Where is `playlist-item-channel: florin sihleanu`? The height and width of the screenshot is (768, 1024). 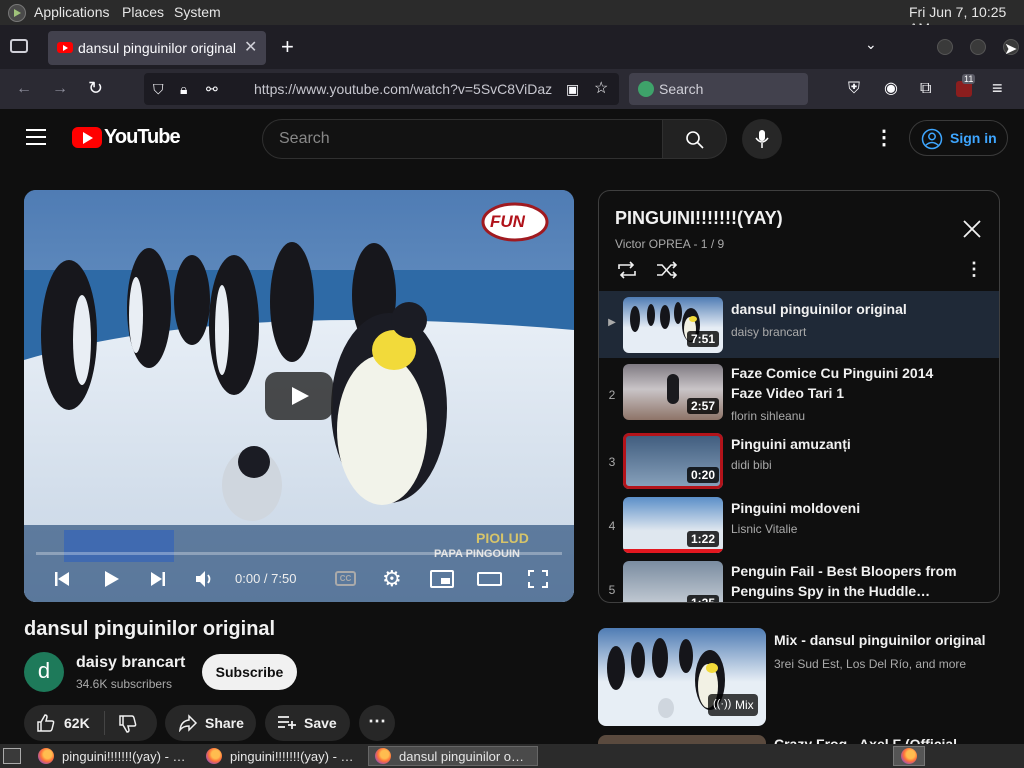
playlist-item-channel: florin sihleanu is located at coordinates (768, 416).